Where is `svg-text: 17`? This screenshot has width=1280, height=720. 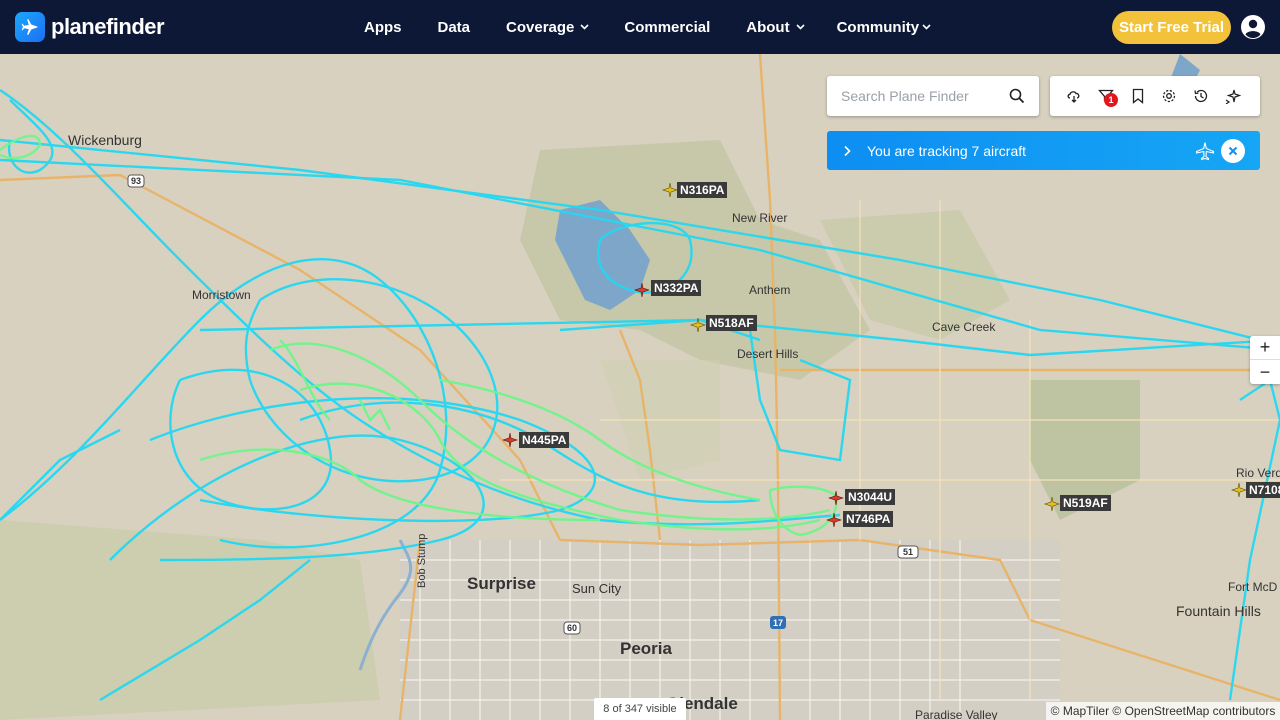 svg-text: 17 is located at coordinates (778, 623).